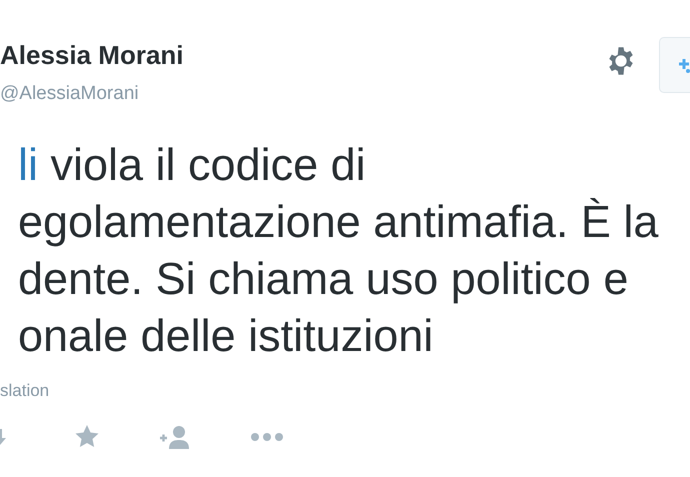 This screenshot has height=477, width=690. I want to click on add-user-icon, so click(175, 437).